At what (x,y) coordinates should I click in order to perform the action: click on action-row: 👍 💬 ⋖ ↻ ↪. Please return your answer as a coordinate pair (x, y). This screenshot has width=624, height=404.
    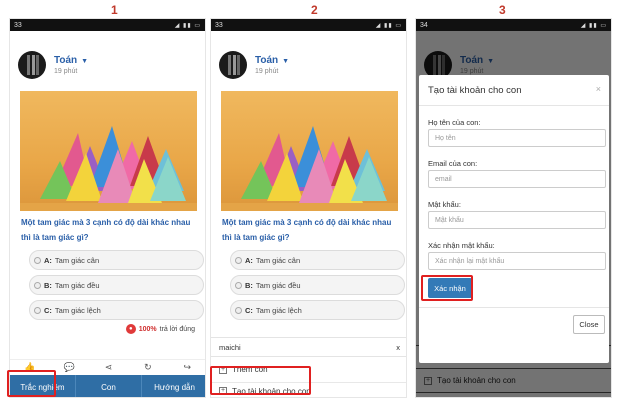
    Looking at the image, I should click on (107, 367).